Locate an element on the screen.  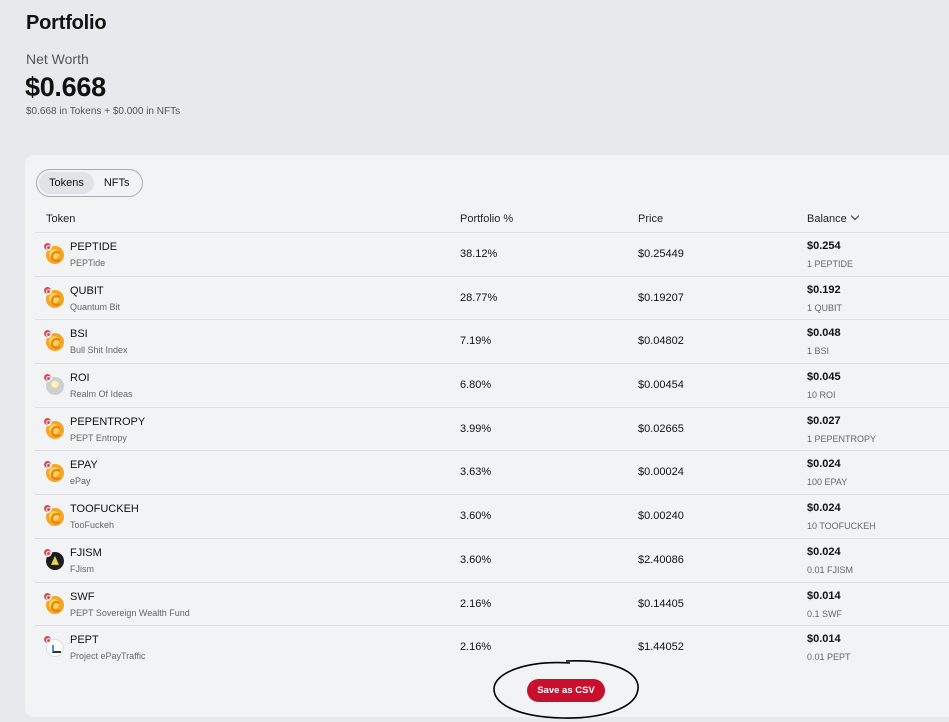
token-symbol: EPAY is located at coordinates (84, 465).